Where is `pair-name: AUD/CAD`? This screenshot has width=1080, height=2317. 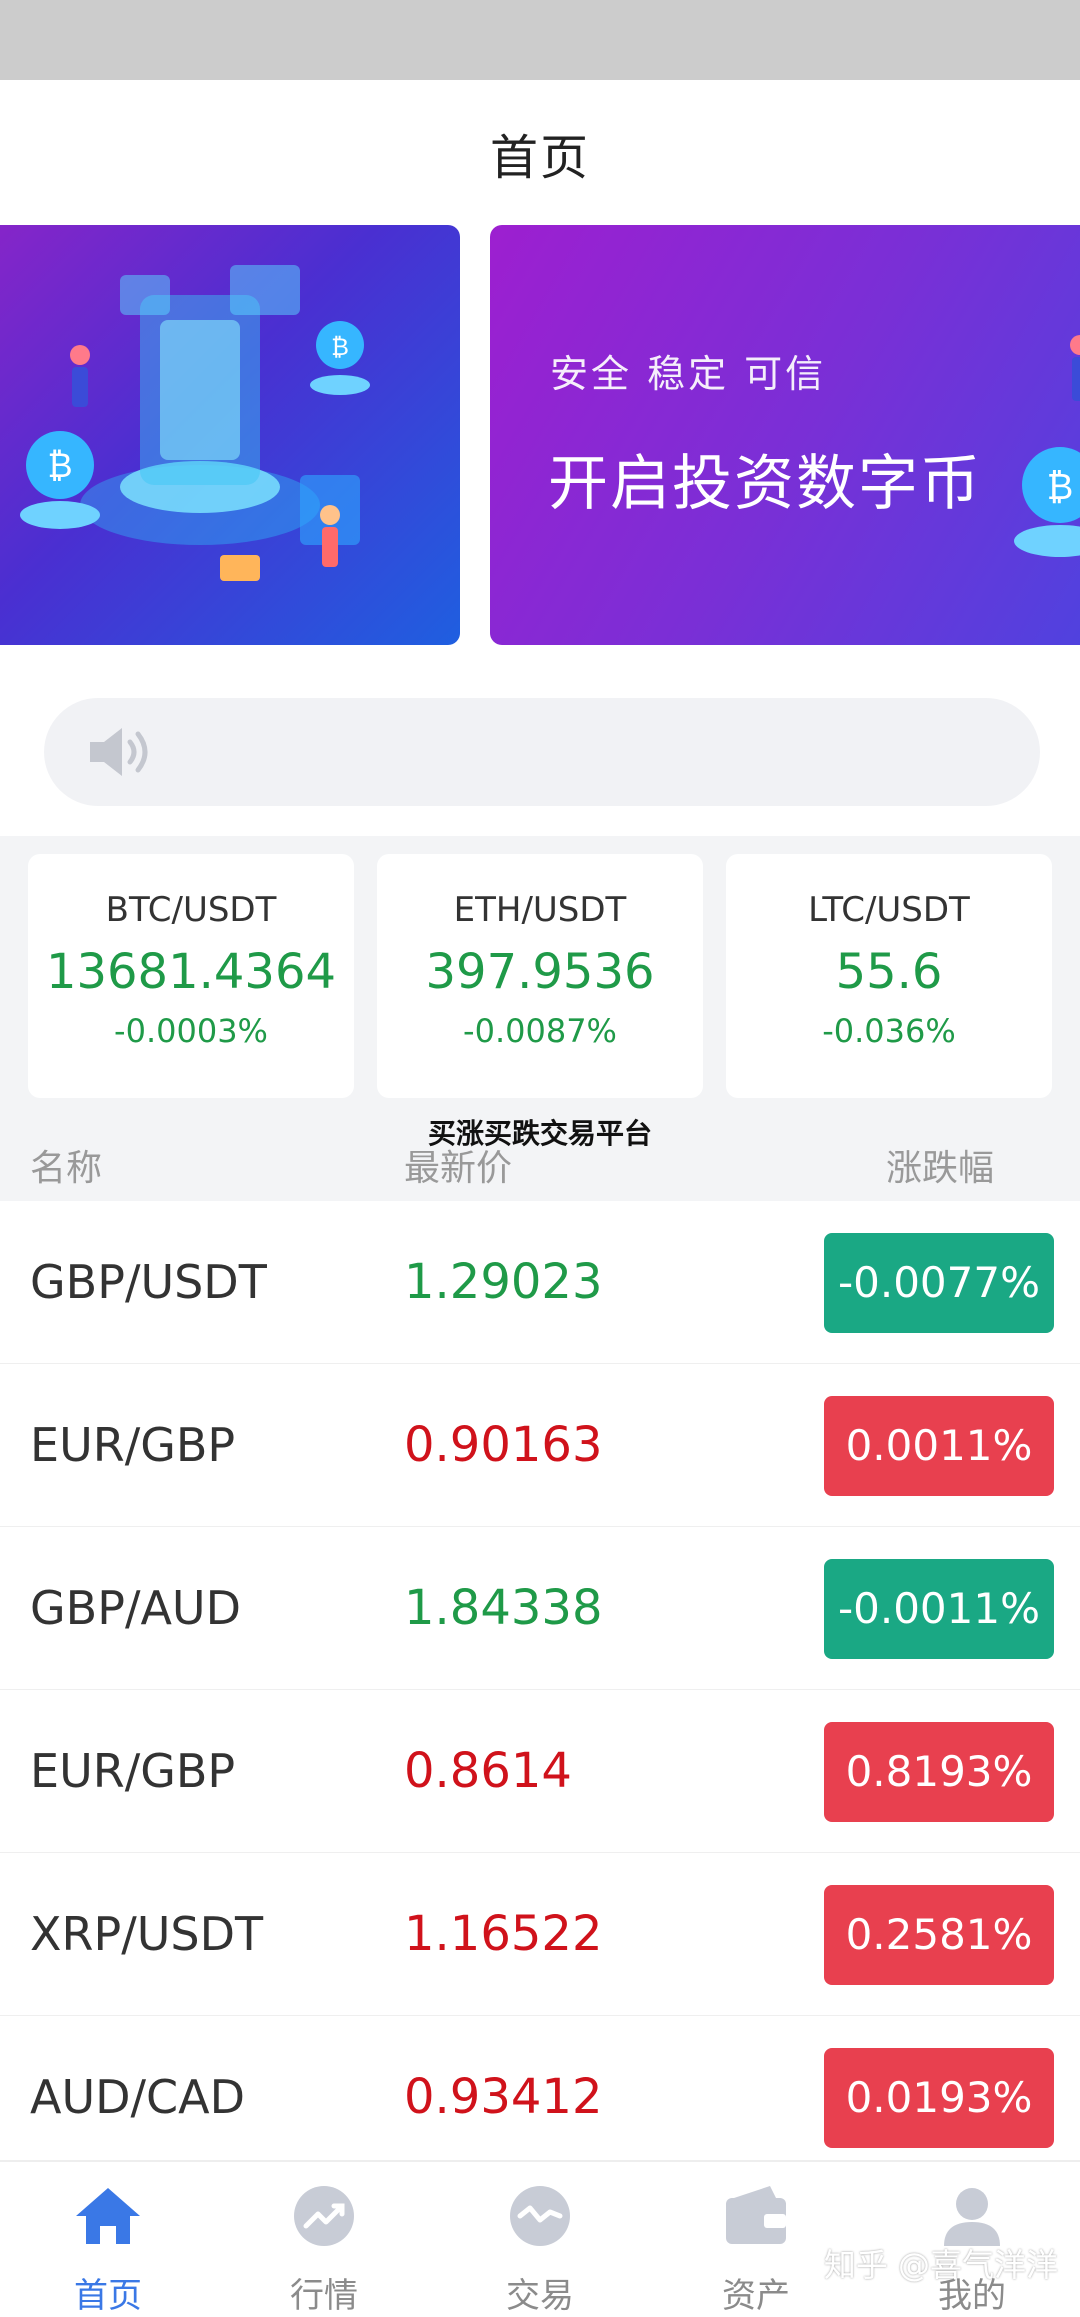
pair-name: AUD/CAD is located at coordinates (138, 2097).